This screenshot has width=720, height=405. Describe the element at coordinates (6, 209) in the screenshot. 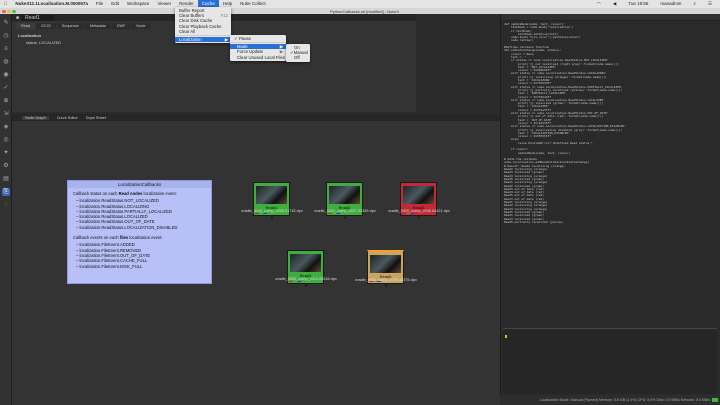

I see `left-toolbar: ✎ ◷ ≡ ◍ ◉ ✓ ⊕ ⇲ ◈ ◎ ✦ ⚙ ▤ ⎘ ◌` at that location.